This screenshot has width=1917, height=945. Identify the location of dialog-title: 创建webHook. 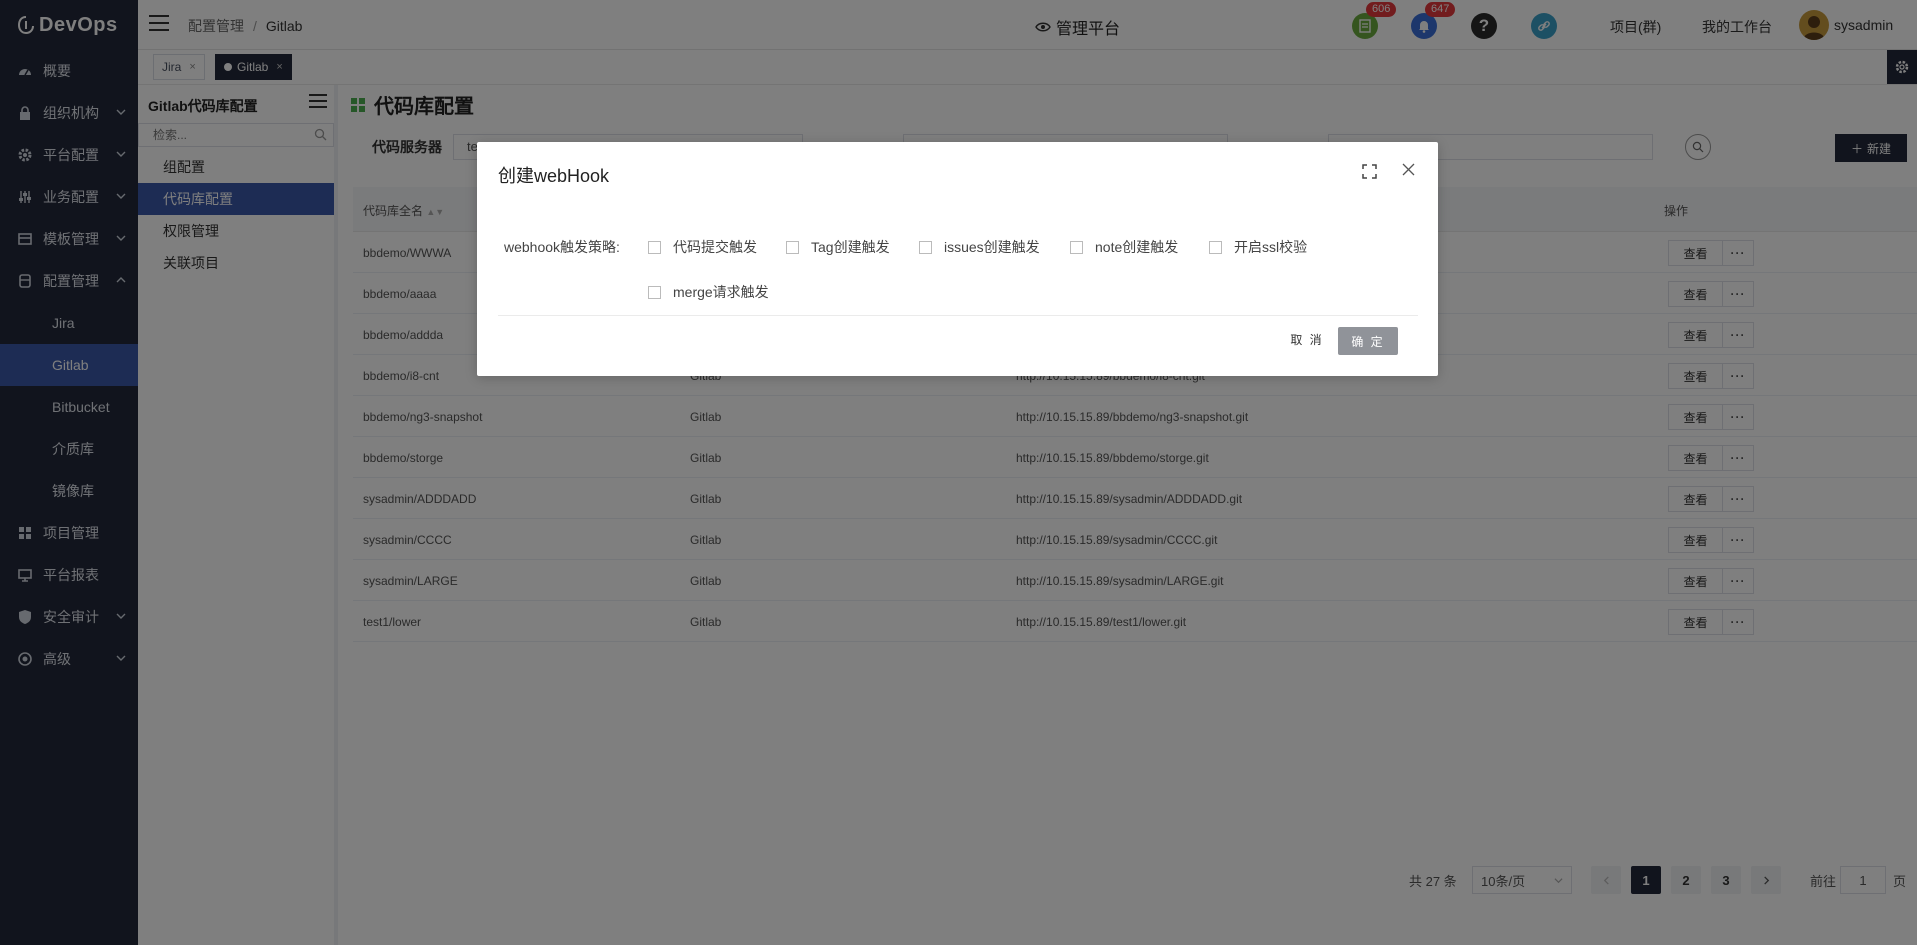
(554, 176).